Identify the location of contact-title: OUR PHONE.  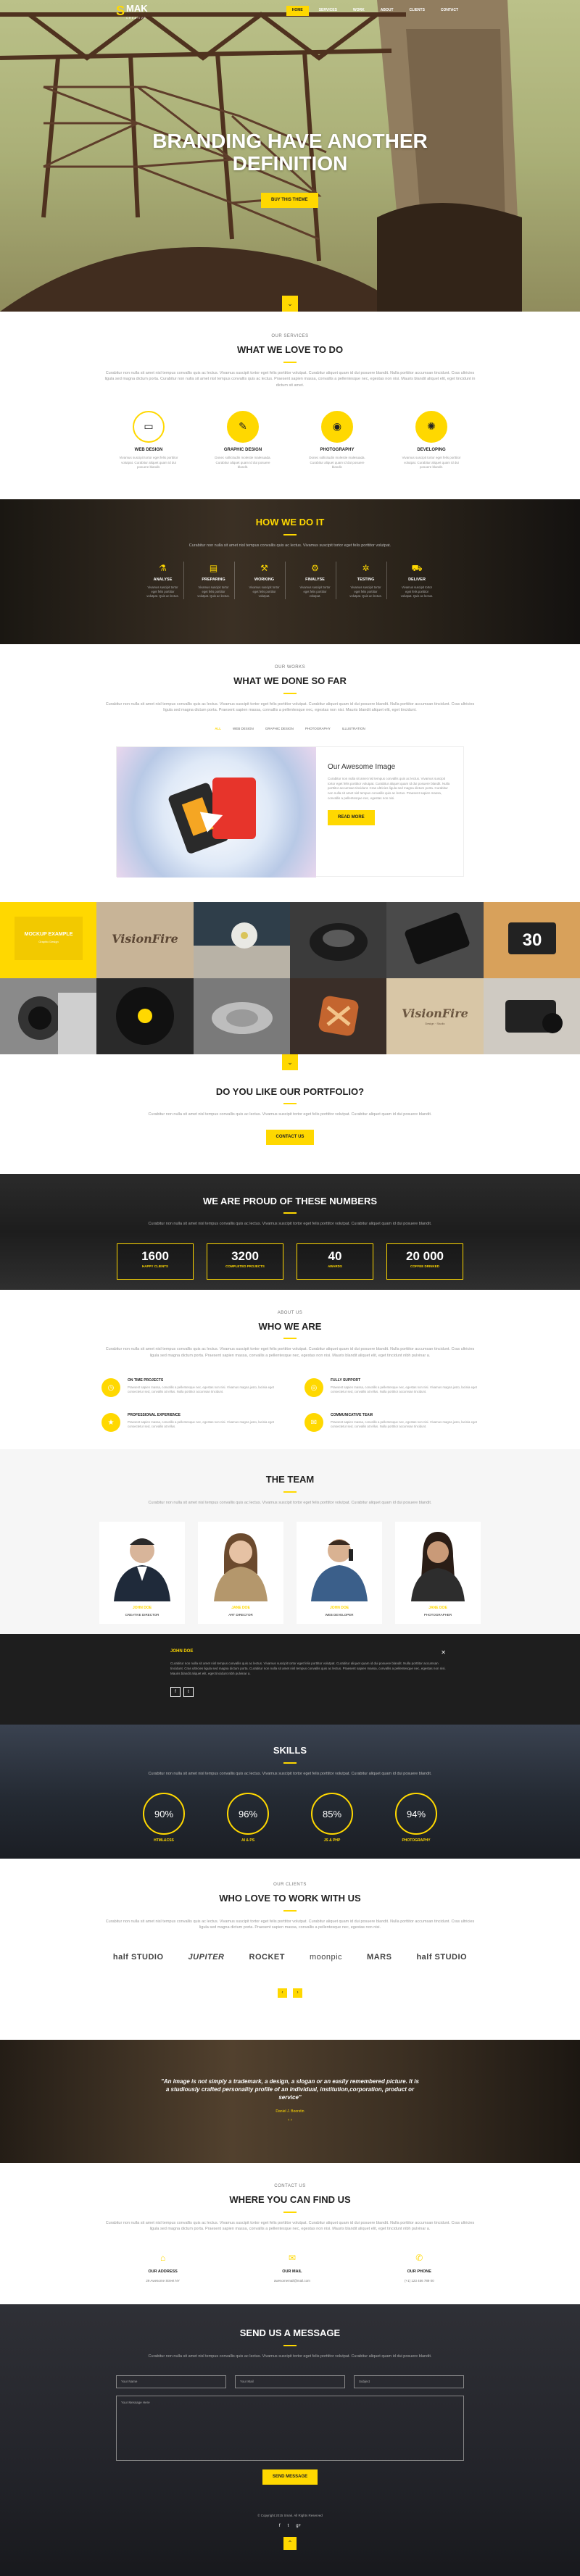
(419, 2272).